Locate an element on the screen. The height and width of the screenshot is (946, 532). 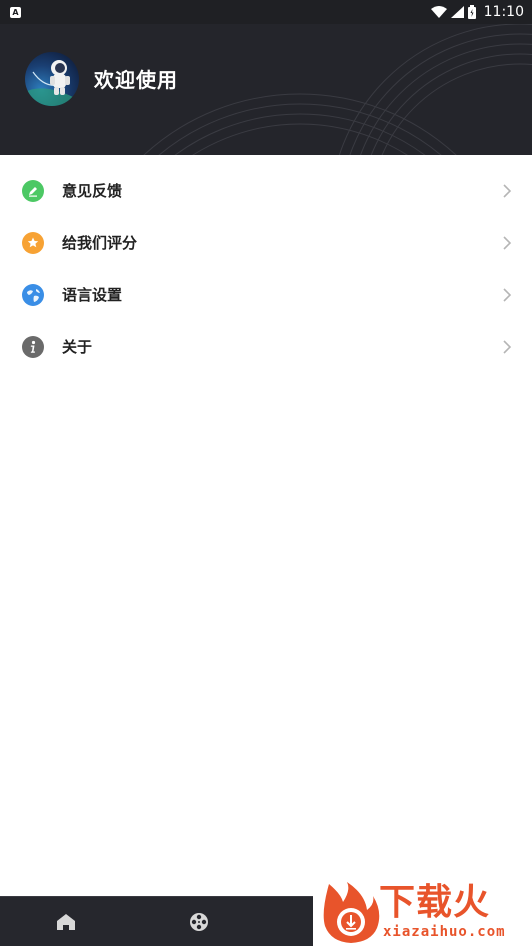
watermark-url: xiazaihuo.com is located at coordinates (444, 932).